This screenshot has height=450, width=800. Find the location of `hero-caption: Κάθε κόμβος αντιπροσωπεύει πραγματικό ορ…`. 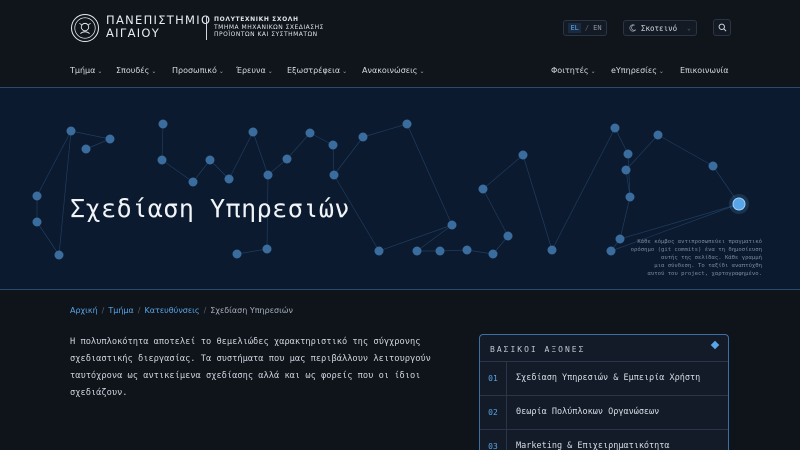

hero-caption: Κάθε κόμβος αντιπροσωπεύει πραγματικό ορ… is located at coordinates (677, 258).